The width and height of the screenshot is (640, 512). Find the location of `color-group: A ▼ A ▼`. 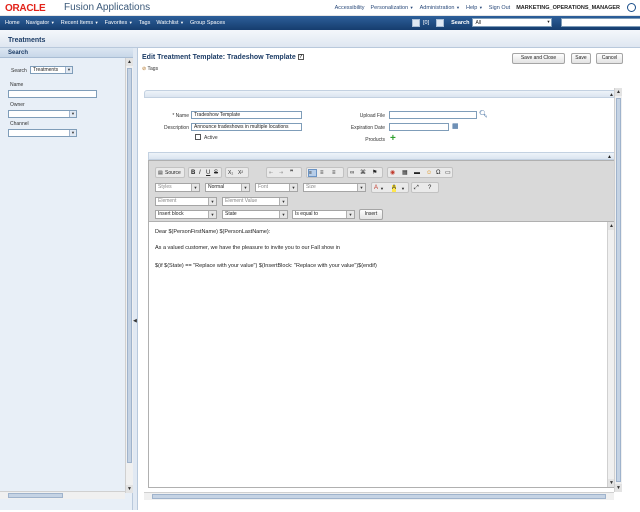

color-group: A ▼ A ▼ is located at coordinates (390, 187).